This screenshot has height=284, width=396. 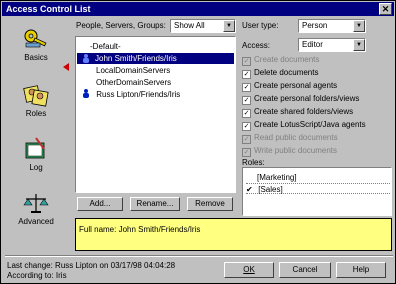 What do you see at coordinates (36, 113) in the screenshot?
I see `sidebar-item-label: Roles` at bounding box center [36, 113].